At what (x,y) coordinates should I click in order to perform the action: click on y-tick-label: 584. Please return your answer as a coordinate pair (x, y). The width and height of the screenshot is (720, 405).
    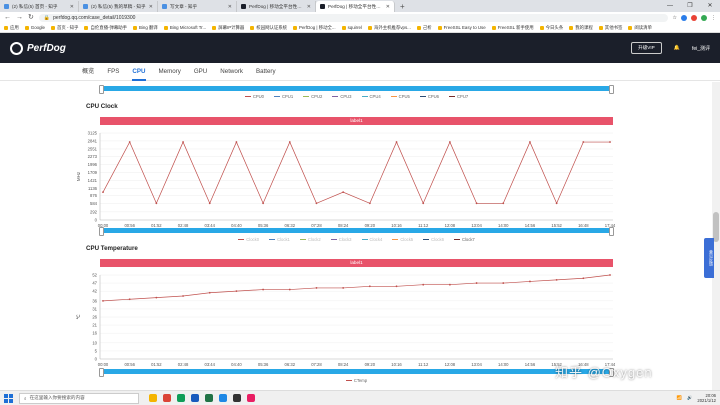
    Looking at the image, I should click on (94, 203).